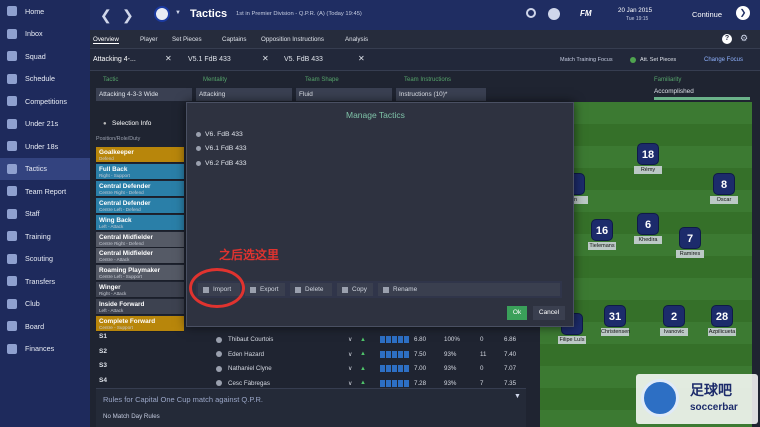  Describe the element at coordinates (140, 324) in the screenshot. I see `role-slot: Complete Forward Centre - Support` at that location.